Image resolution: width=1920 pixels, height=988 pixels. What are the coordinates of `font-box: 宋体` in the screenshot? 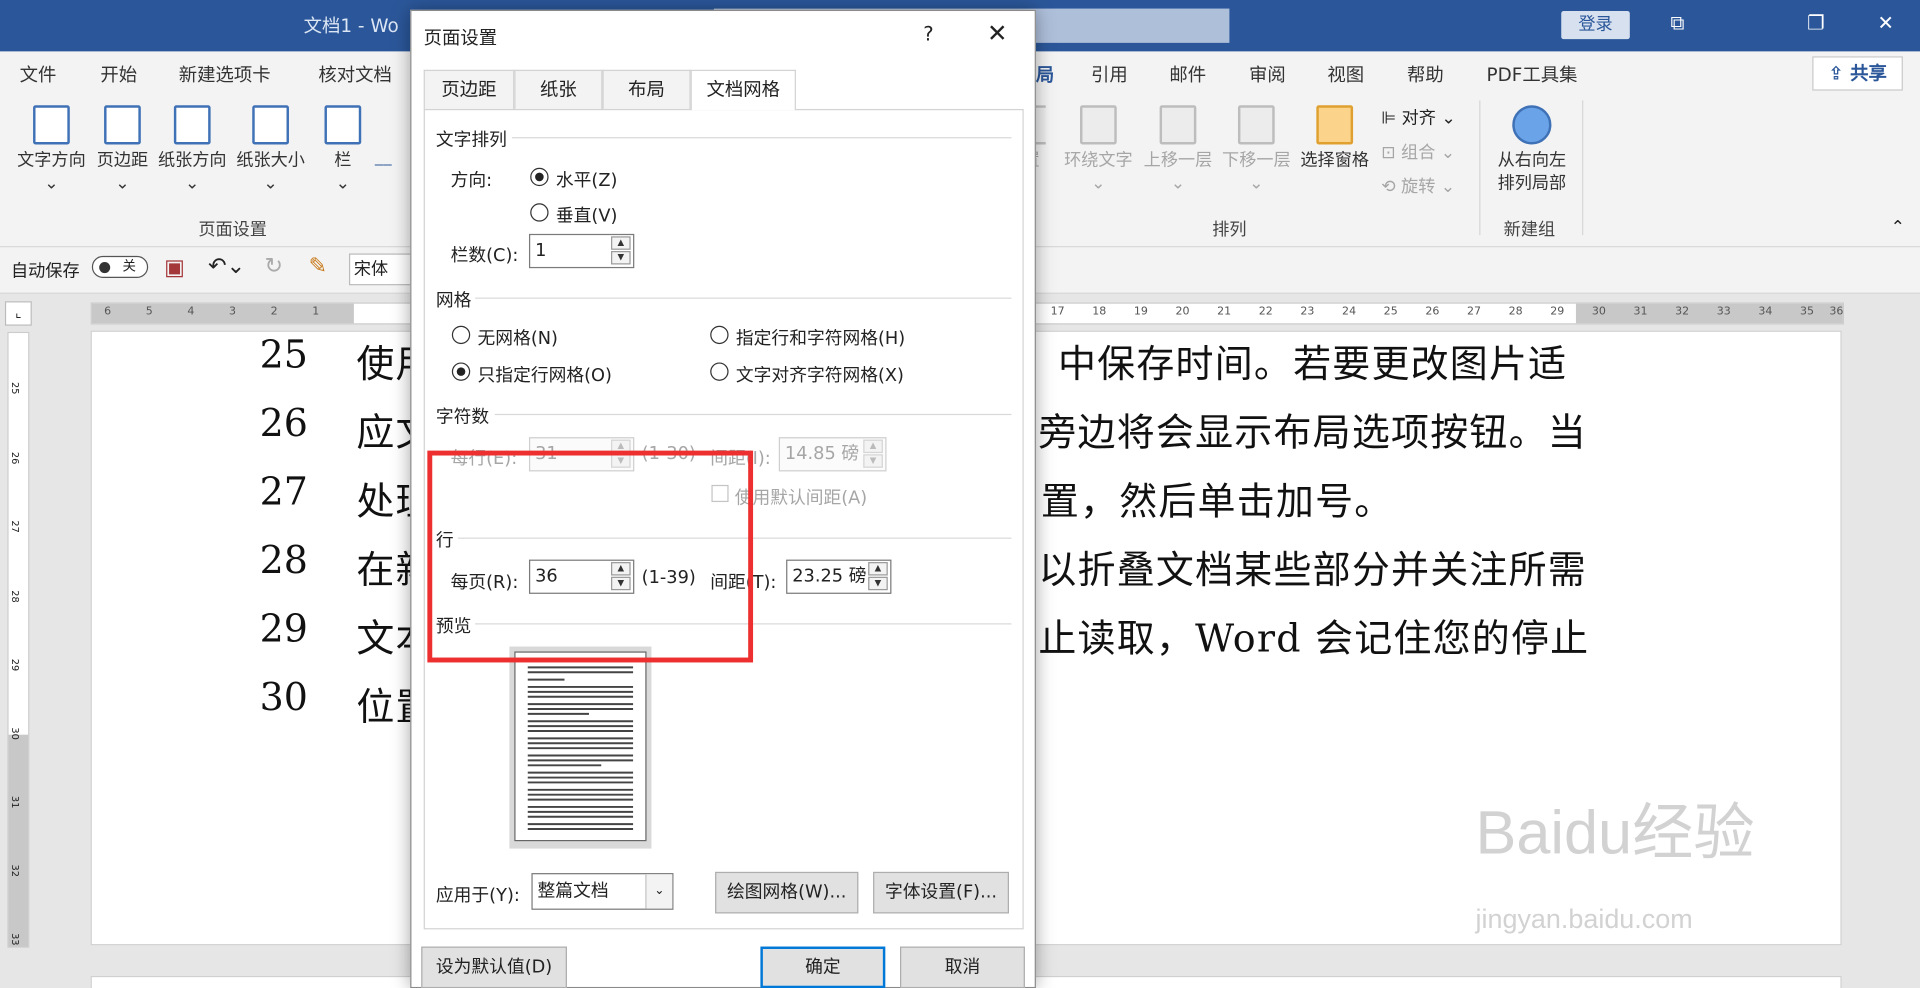 It's located at (380, 269).